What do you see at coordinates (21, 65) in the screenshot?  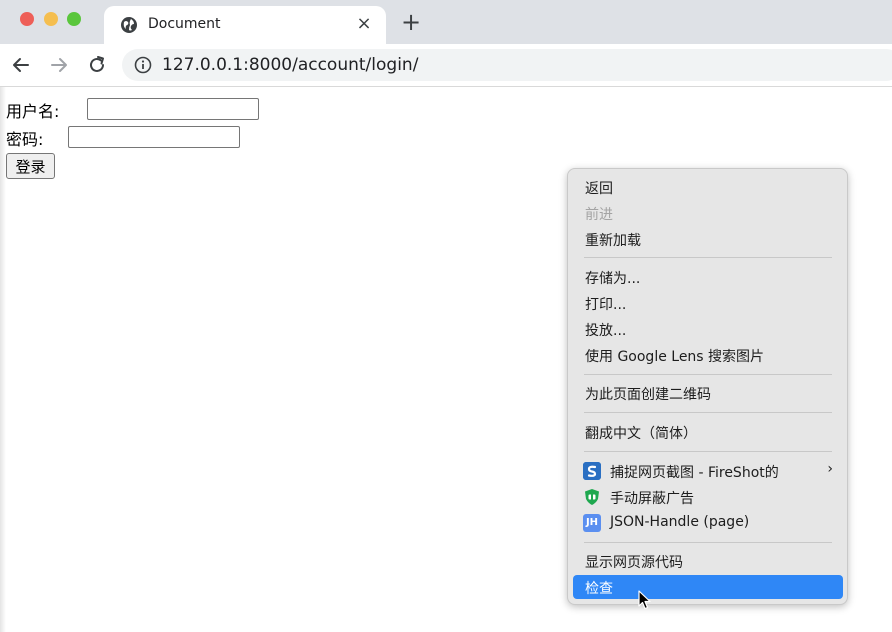 I see `back-arrow-icon` at bounding box center [21, 65].